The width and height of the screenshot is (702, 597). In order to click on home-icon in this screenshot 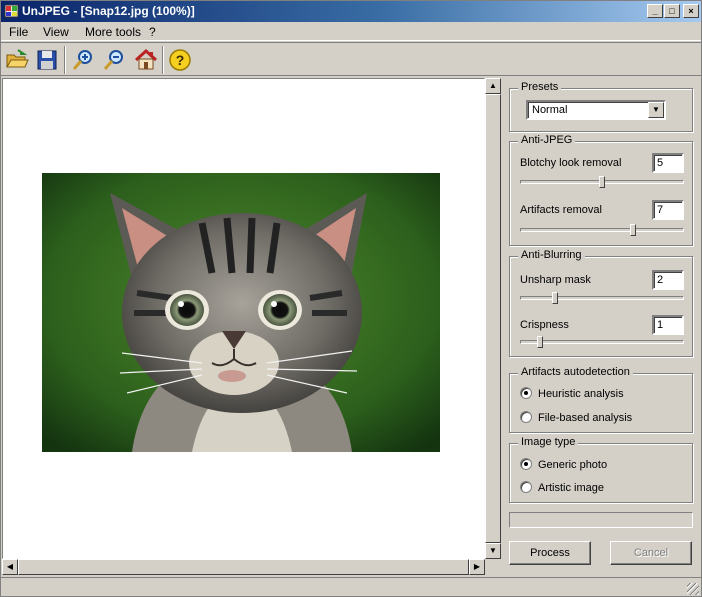, I will do `click(146, 60)`.